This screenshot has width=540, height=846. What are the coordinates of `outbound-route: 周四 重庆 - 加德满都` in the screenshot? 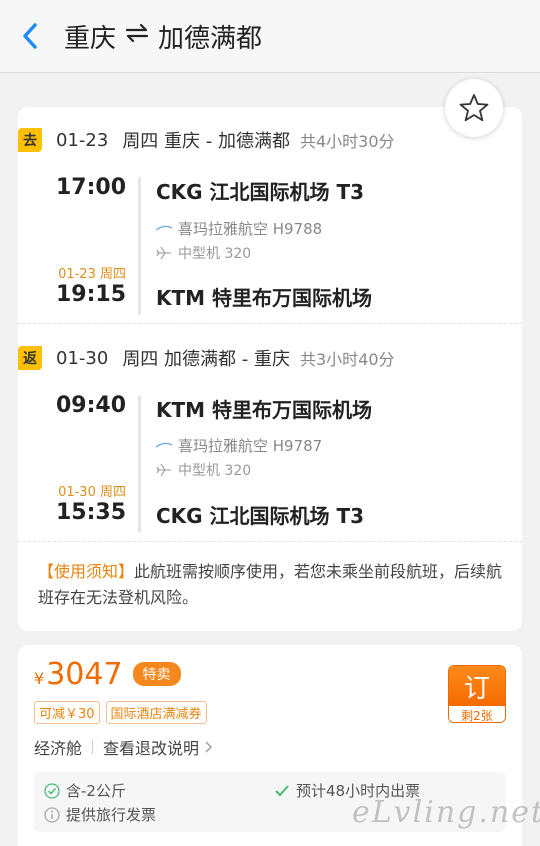 It's located at (206, 141).